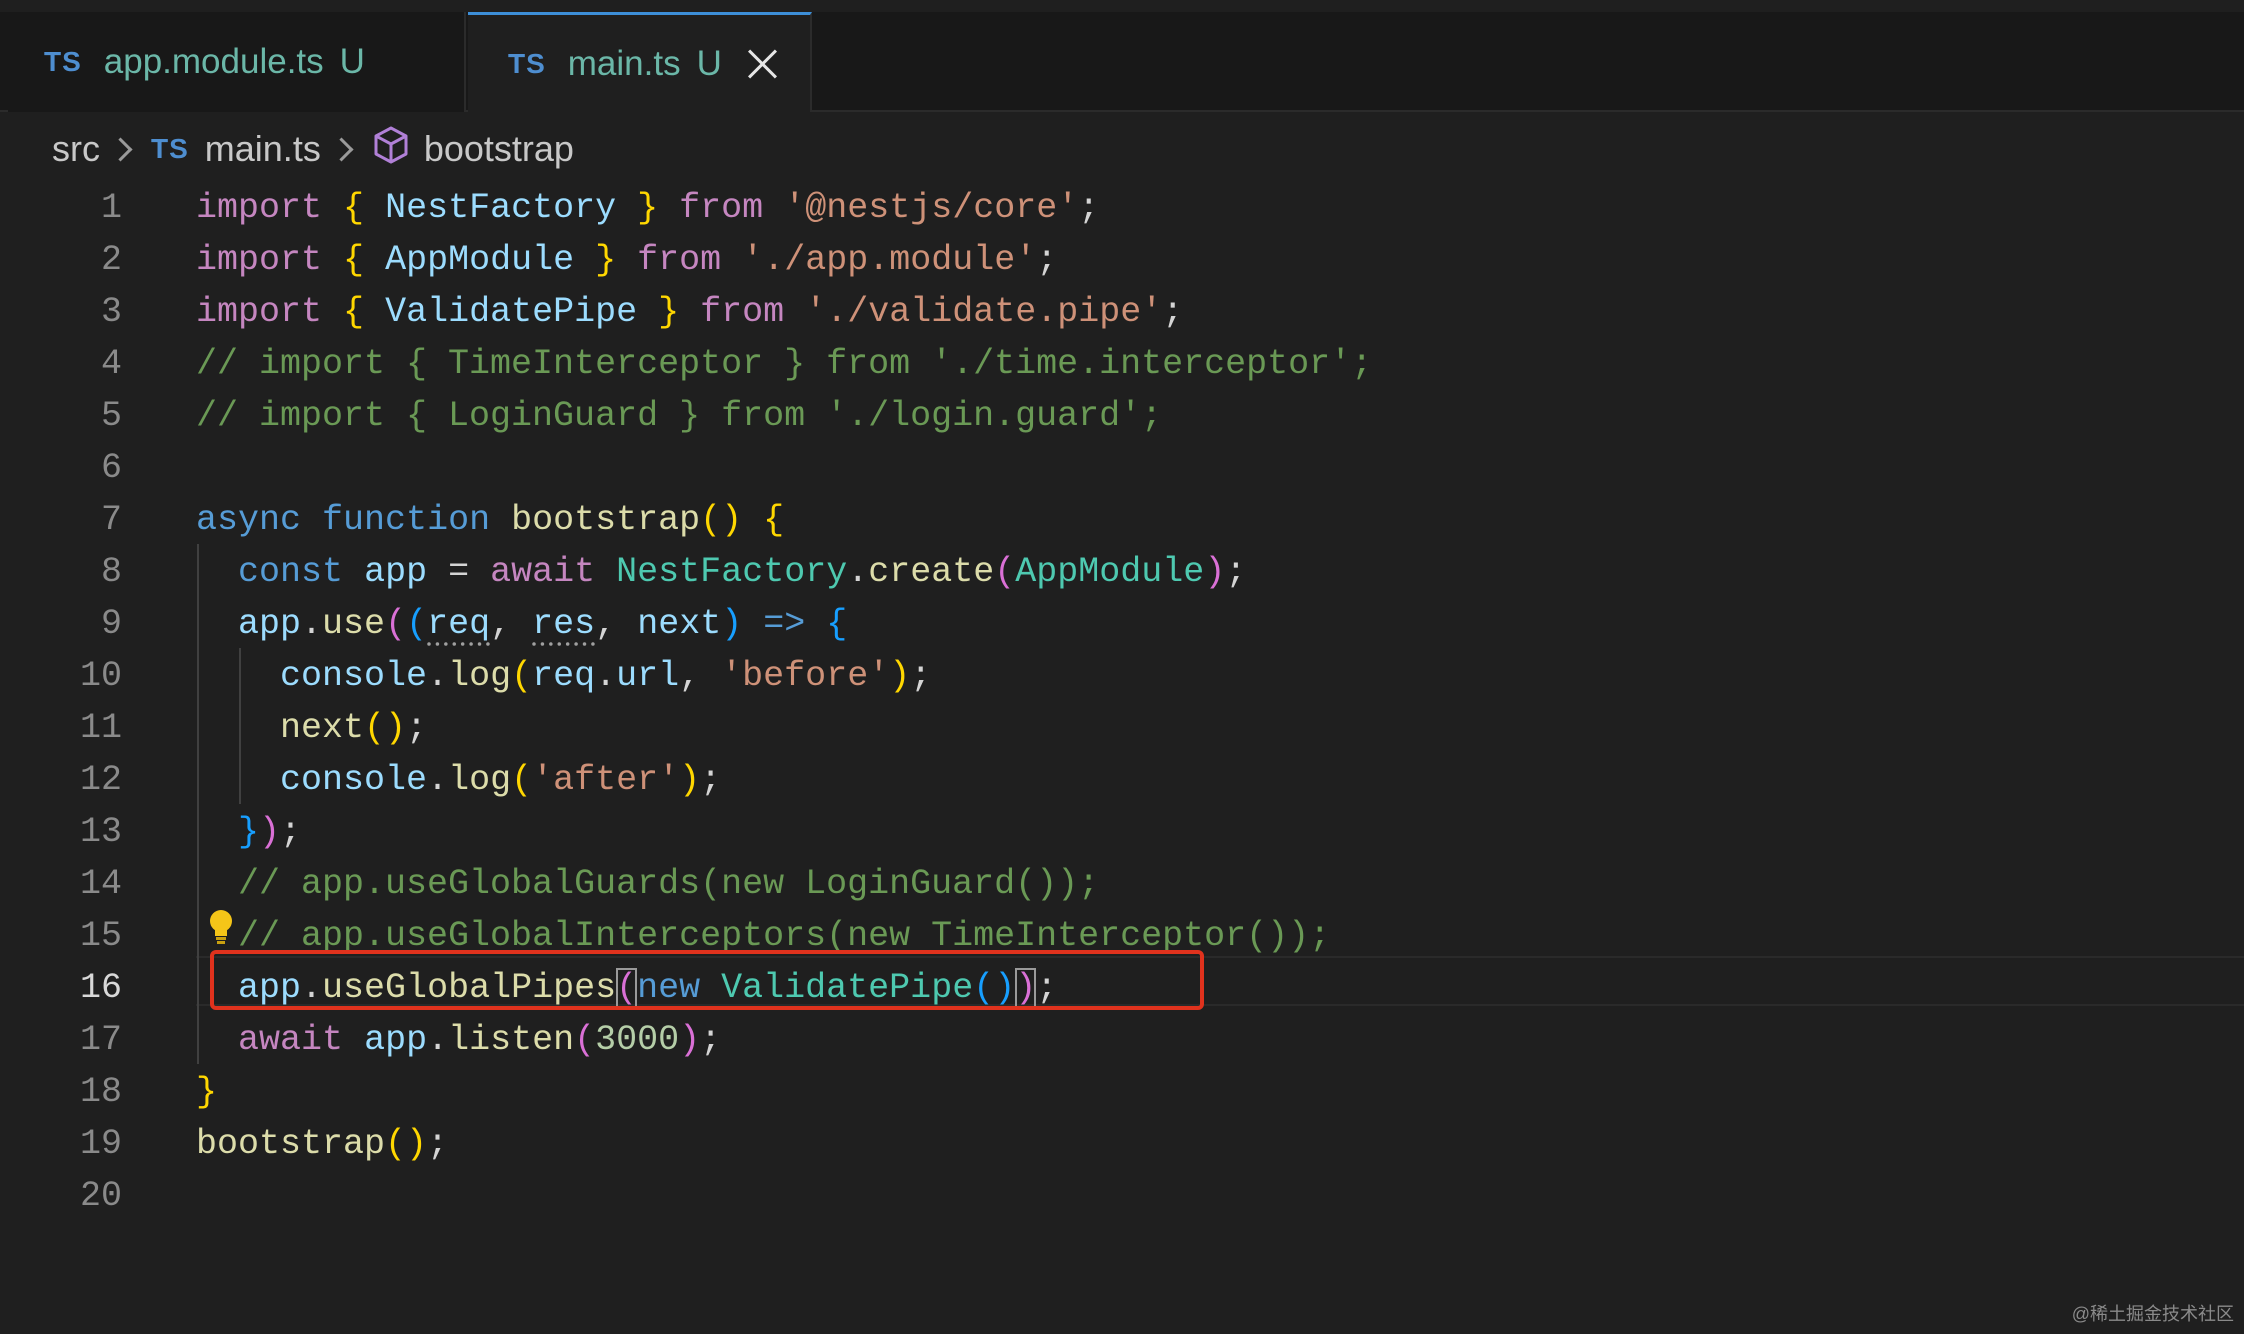 This screenshot has height=1334, width=2244. I want to click on line-number: 18, so click(100, 1092).